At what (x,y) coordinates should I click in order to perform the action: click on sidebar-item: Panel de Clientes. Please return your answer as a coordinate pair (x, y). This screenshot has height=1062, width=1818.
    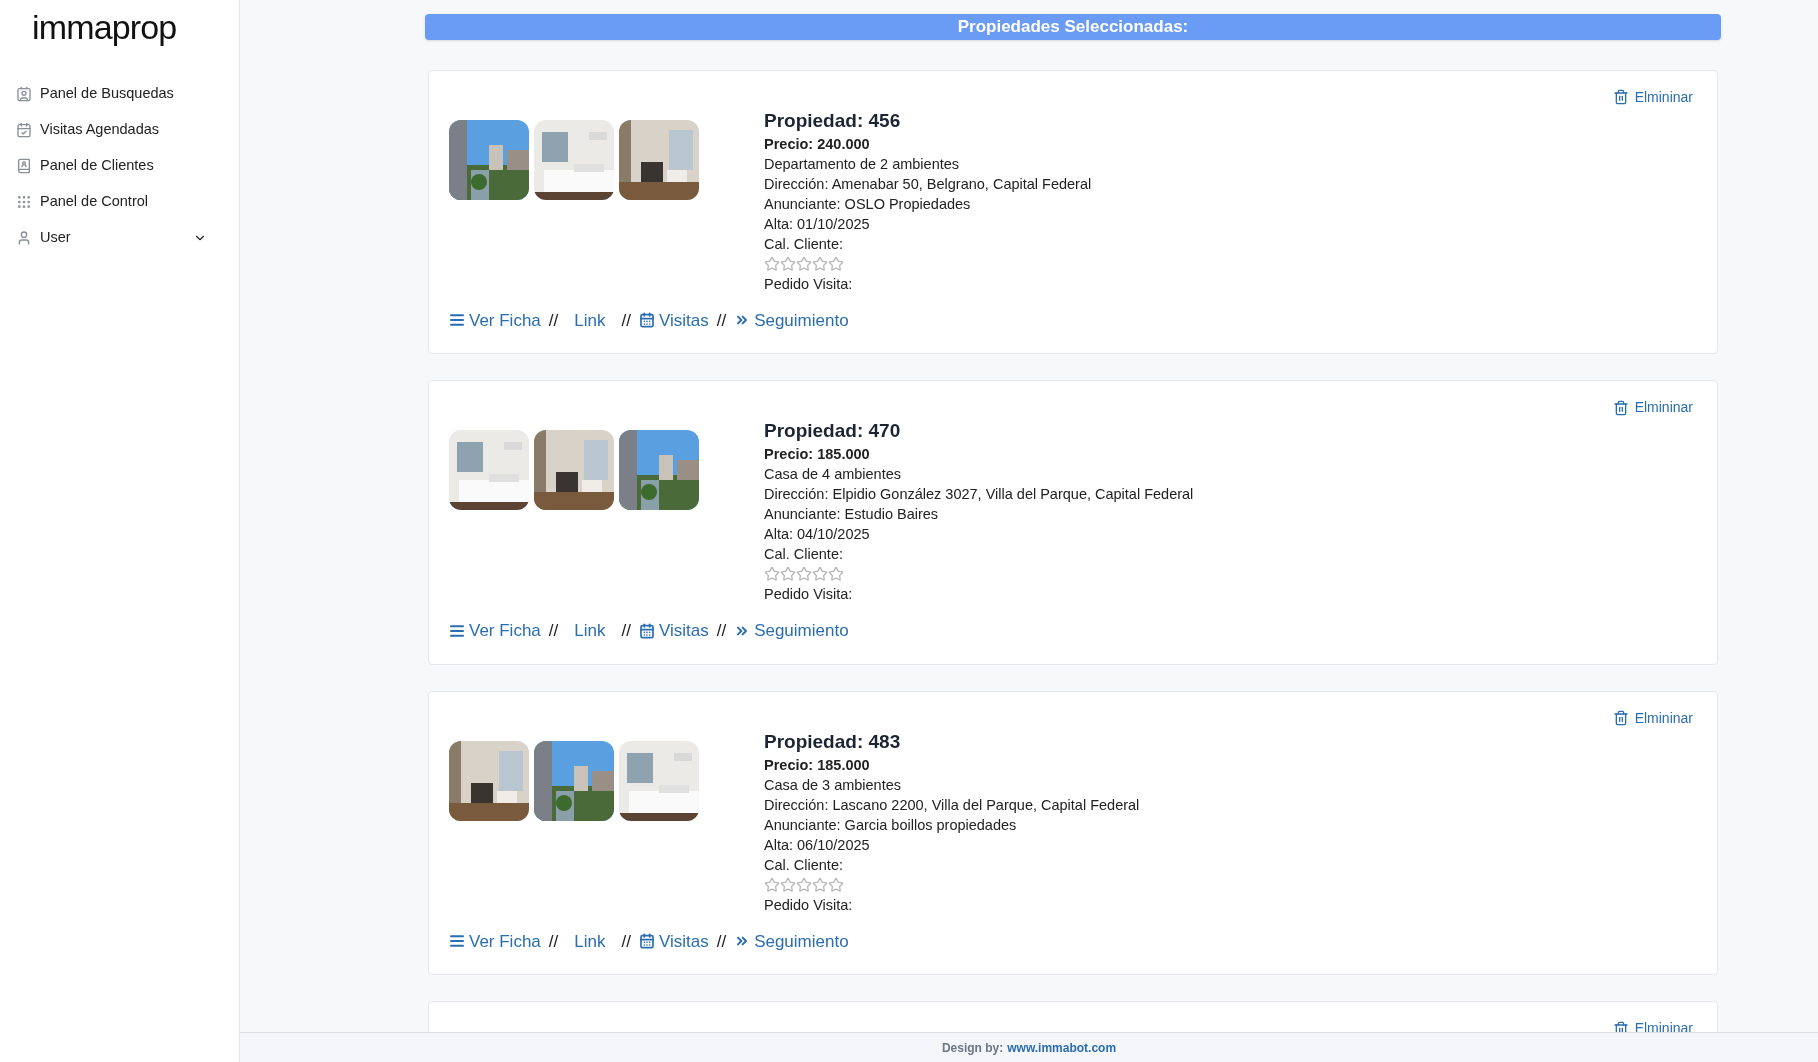
    Looking at the image, I should click on (119, 165).